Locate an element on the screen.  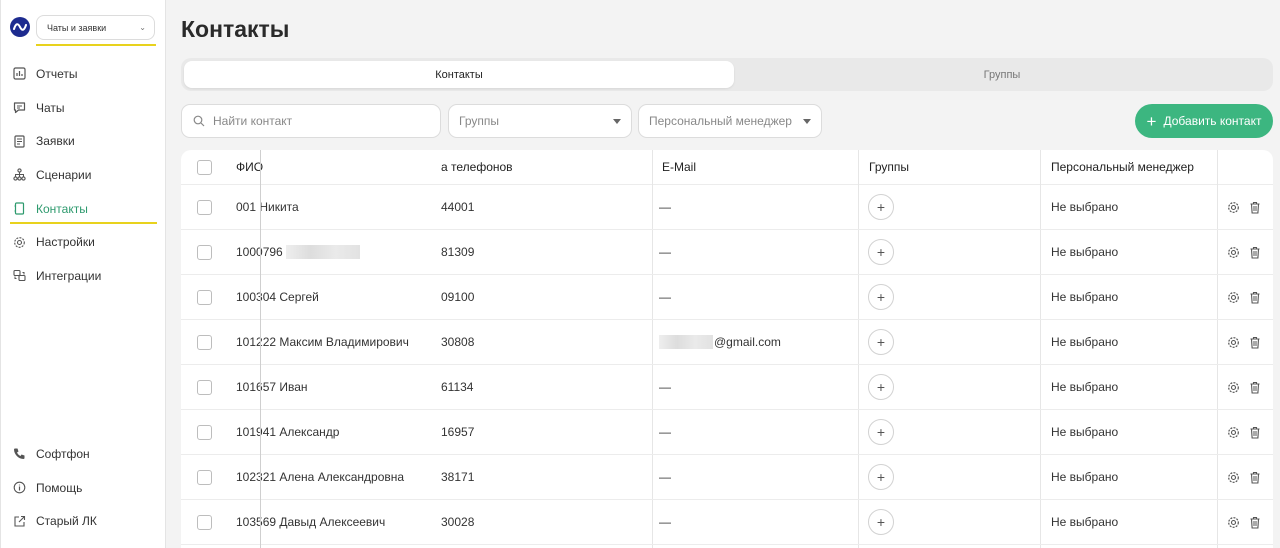
chevron-down-icon: ⌄ is located at coordinates (142, 27).